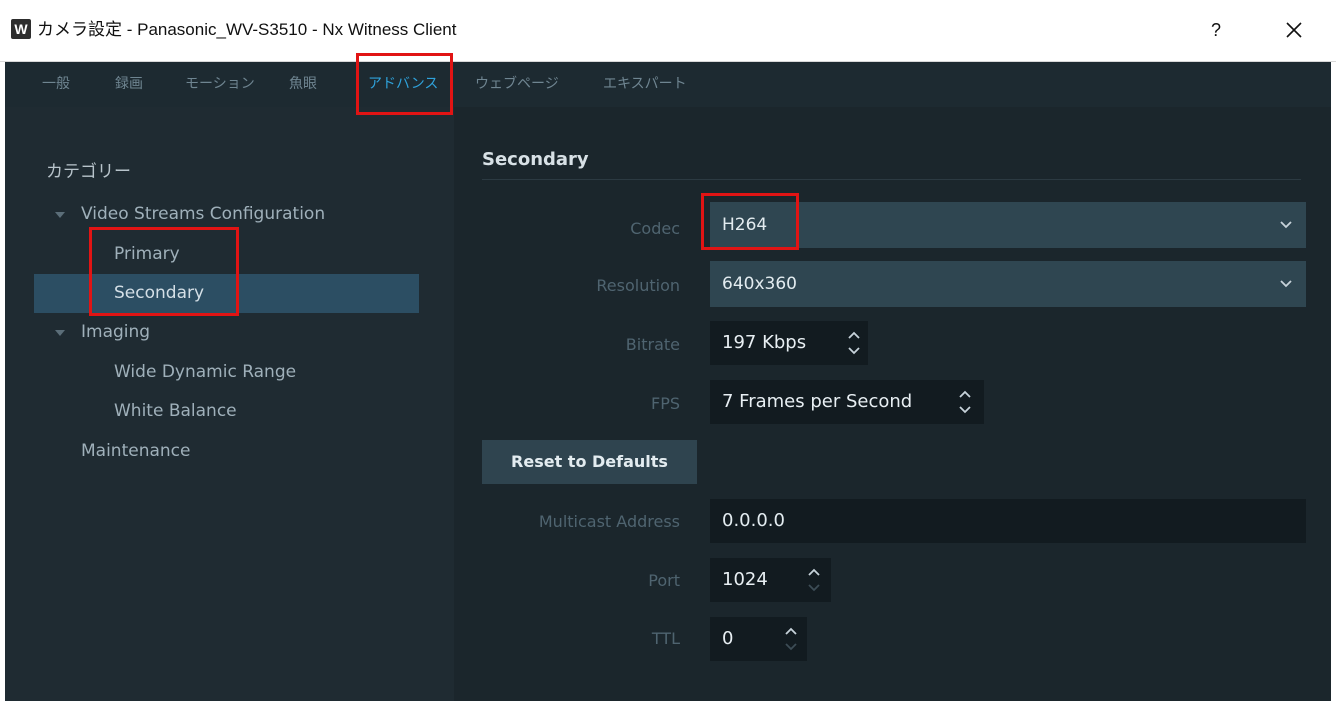  I want to click on tab-advanced: アドバンス, so click(403, 84).